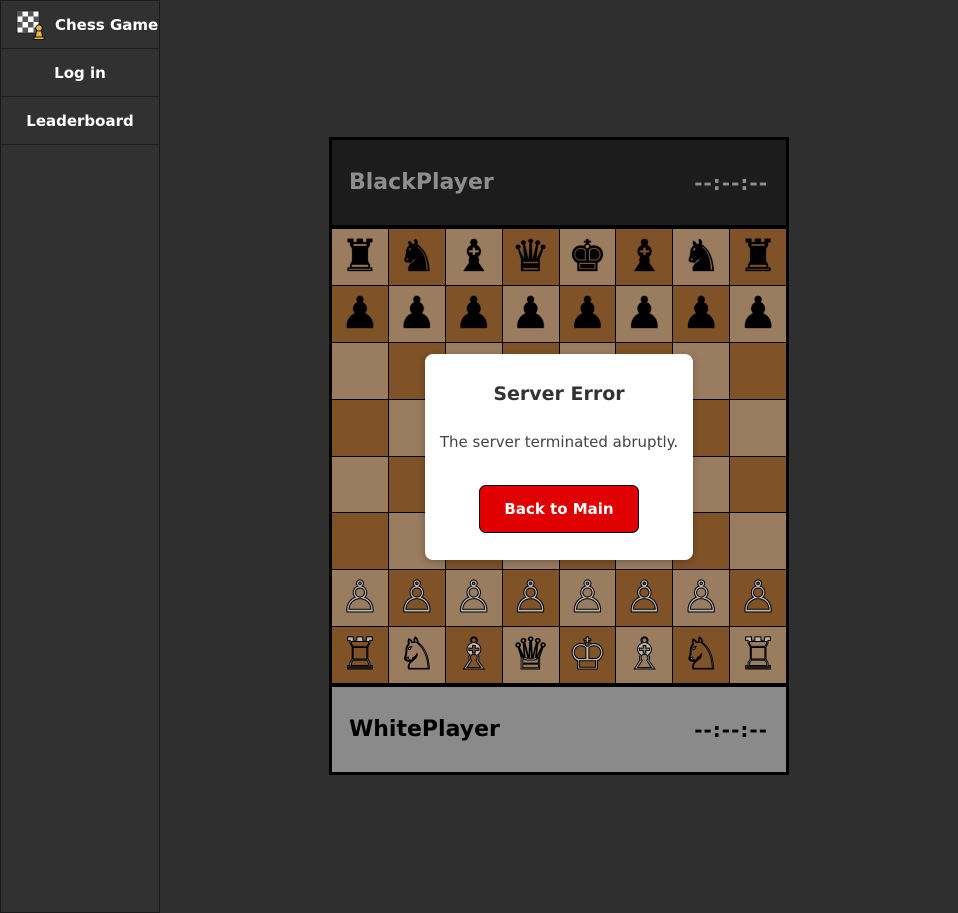 This screenshot has height=913, width=958. I want to click on board-square: ♚, so click(587, 257).